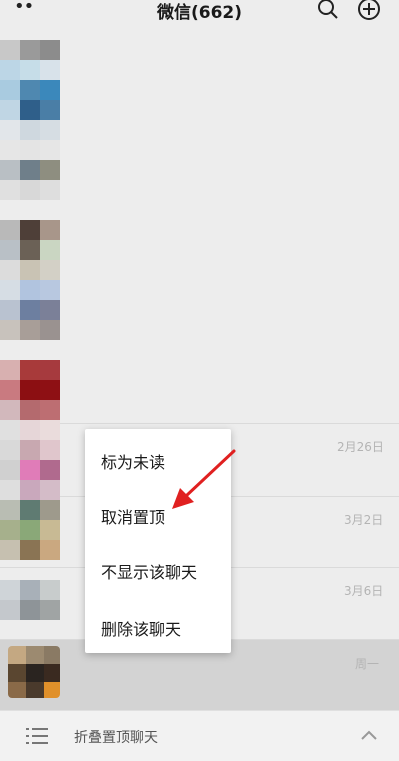 The image size is (399, 761). What do you see at coordinates (328, 10) in the screenshot?
I see `search-icon` at bounding box center [328, 10].